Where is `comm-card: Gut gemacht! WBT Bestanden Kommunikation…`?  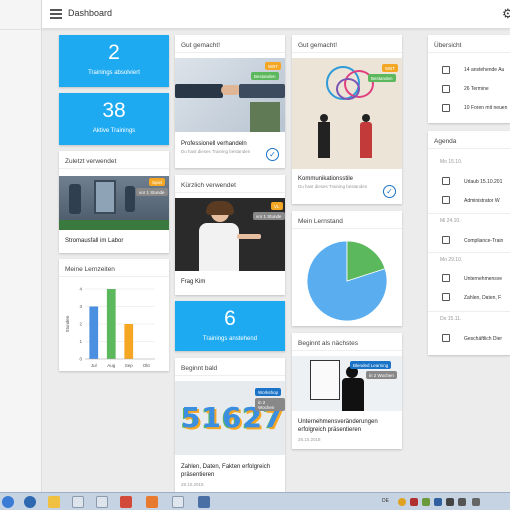 comm-card: Gut gemacht! WBT Bestanden Kommunikation… is located at coordinates (347, 119).